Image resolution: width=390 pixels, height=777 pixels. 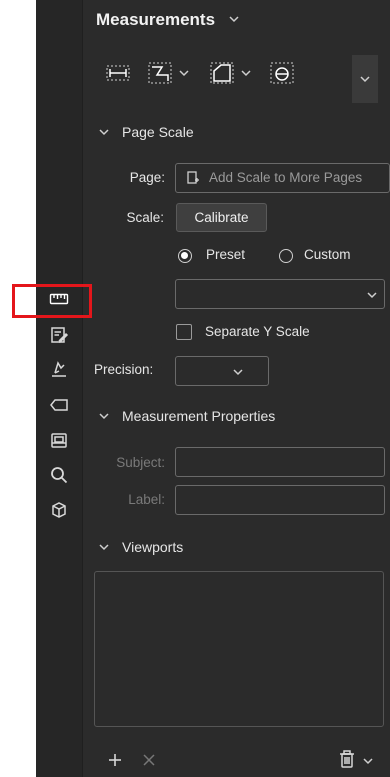 What do you see at coordinates (347, 761) in the screenshot?
I see `trash-icon` at bounding box center [347, 761].